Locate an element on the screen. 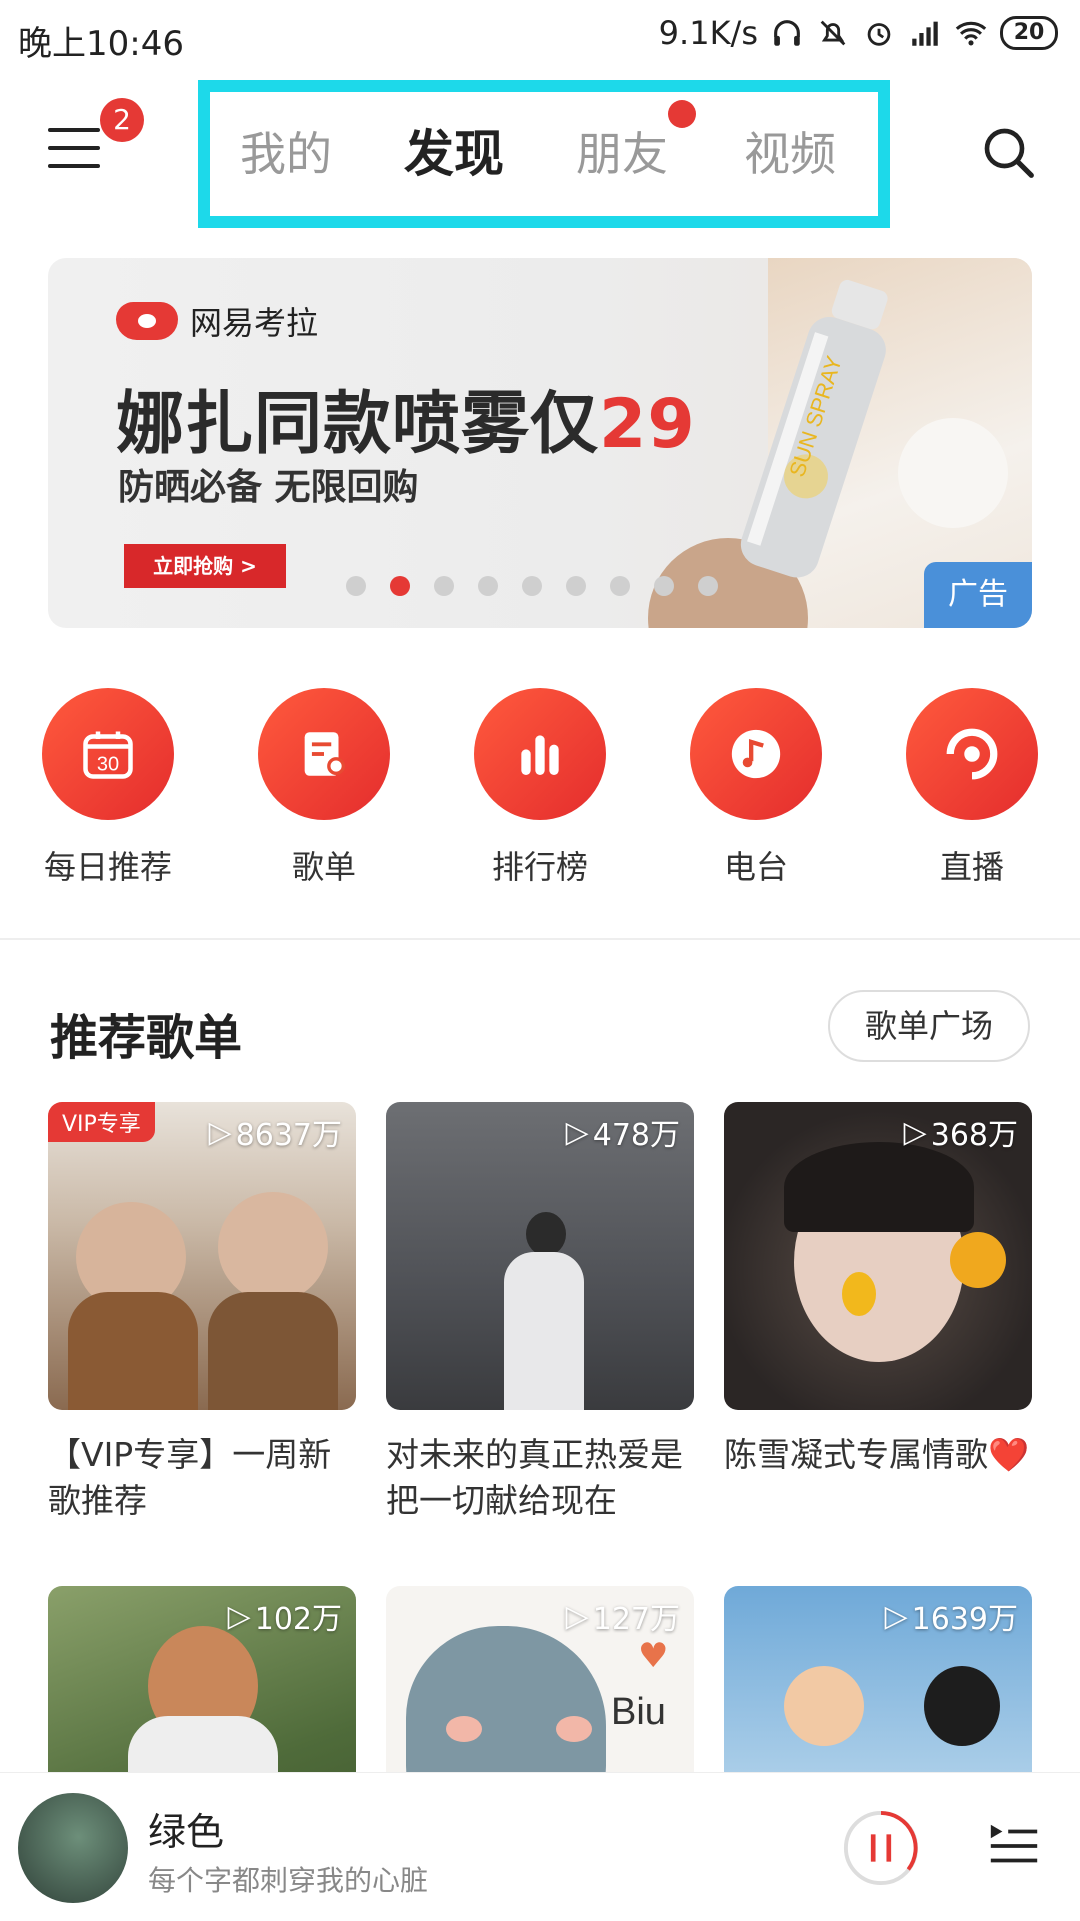 This screenshot has height=1921, width=1080. radio-icon is located at coordinates (756, 754).